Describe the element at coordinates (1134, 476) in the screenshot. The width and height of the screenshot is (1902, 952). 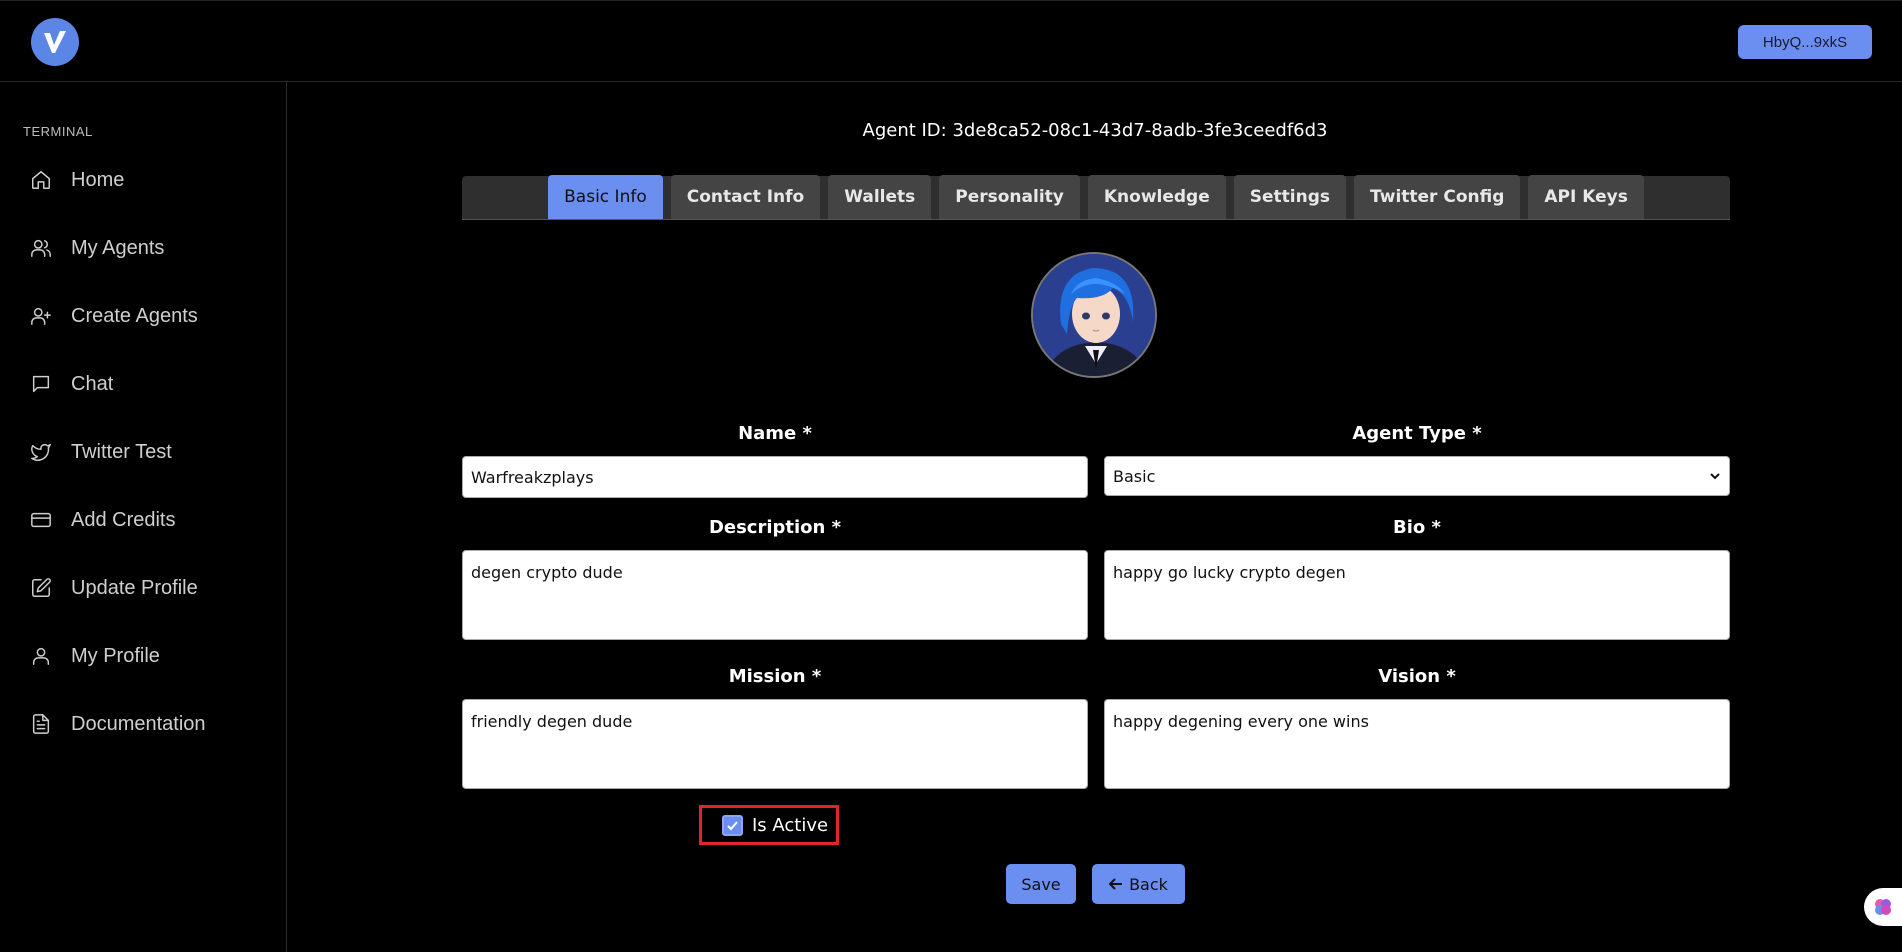
I see `agent-type-value: Basic` at that location.